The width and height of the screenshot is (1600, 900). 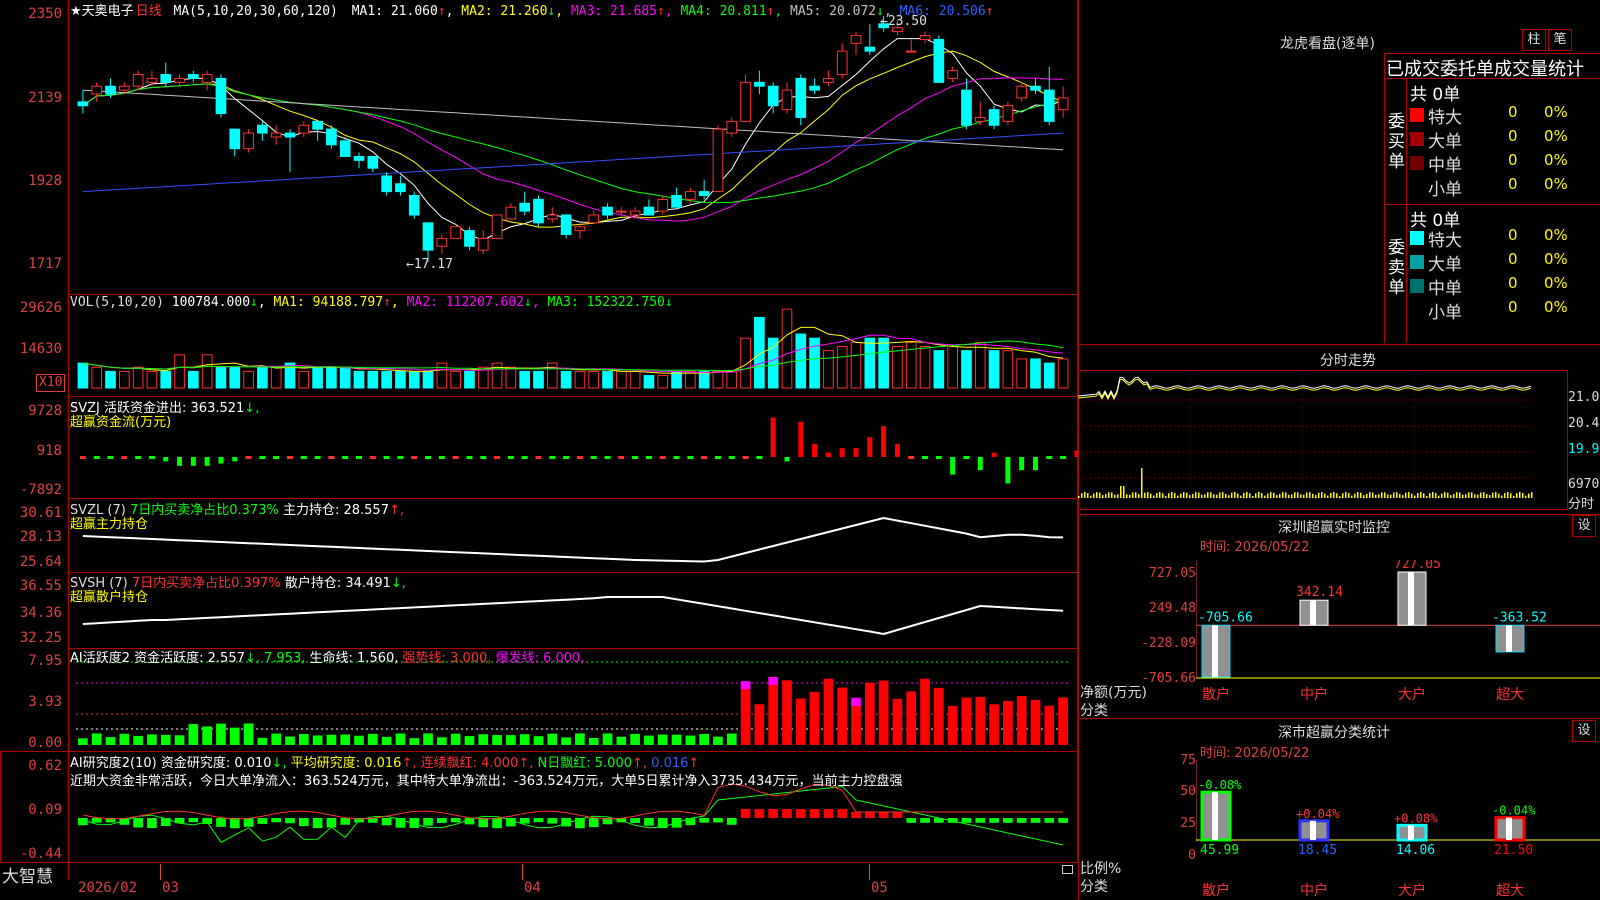 What do you see at coordinates (149, 11) in the screenshot?
I see `period-label: 日线` at bounding box center [149, 11].